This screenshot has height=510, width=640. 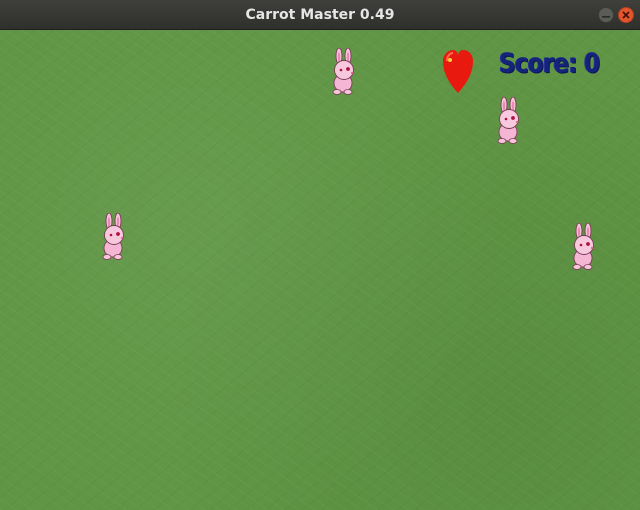 I want to click on minimize-button, so click(x=606, y=15).